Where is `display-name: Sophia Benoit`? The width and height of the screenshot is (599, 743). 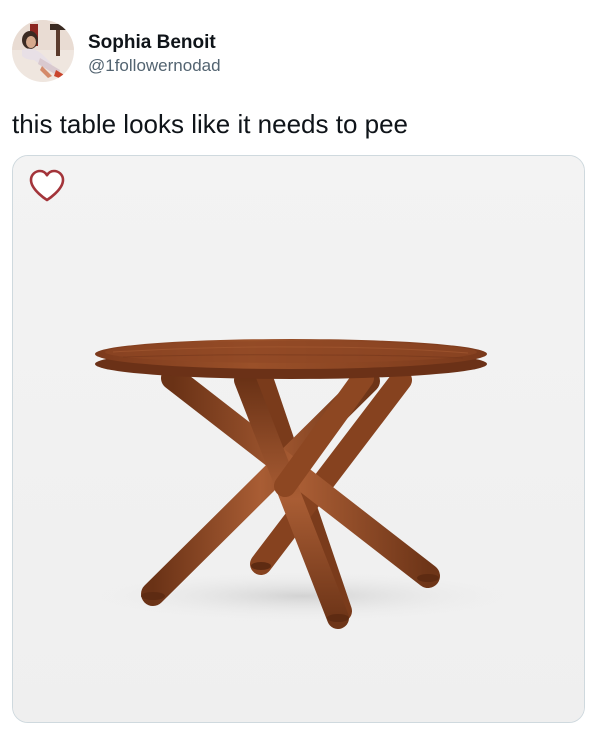 display-name: Sophia Benoit is located at coordinates (154, 43).